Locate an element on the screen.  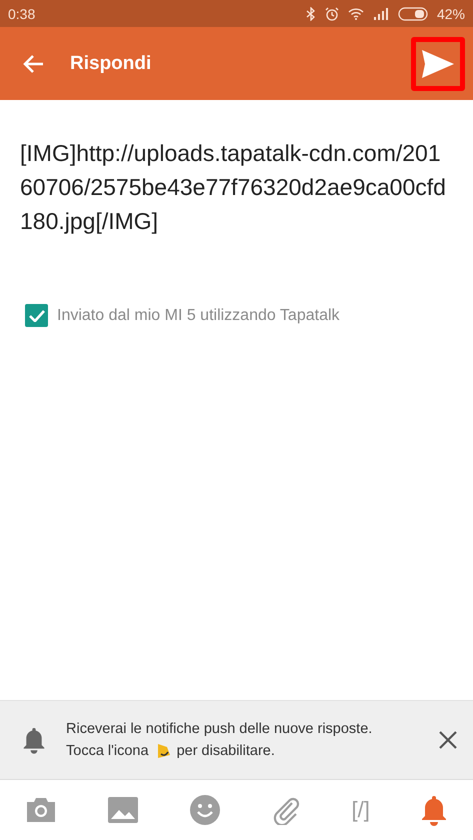
paperclip-icon is located at coordinates (286, 810).